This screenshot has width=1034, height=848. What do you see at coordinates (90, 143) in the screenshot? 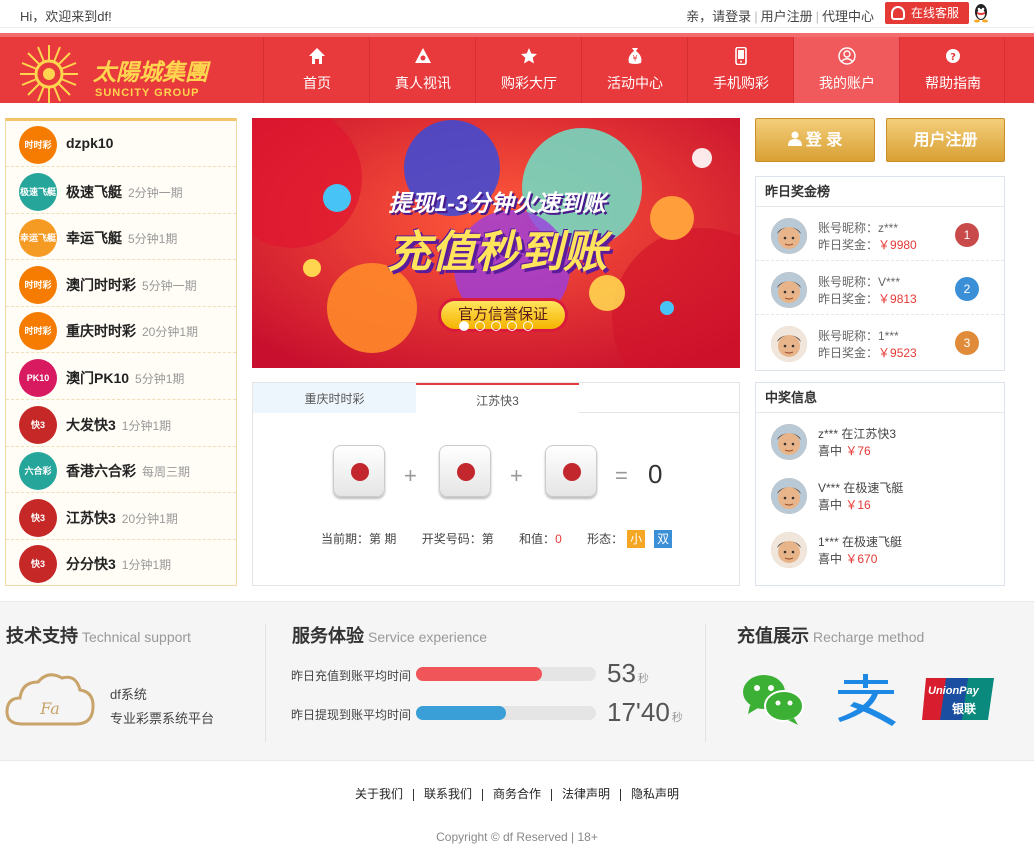
I see `lottery-name: dzpk10` at bounding box center [90, 143].